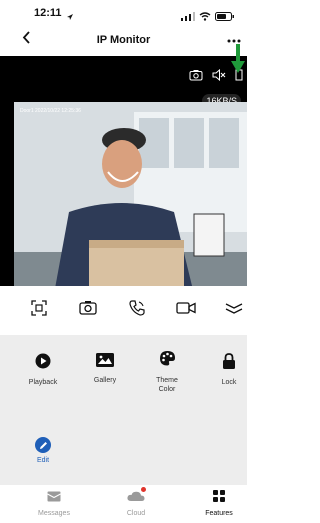 This screenshot has height=523, width=320. Describe the element at coordinates (219, 513) in the screenshot. I see `tab-label: Features` at that location.